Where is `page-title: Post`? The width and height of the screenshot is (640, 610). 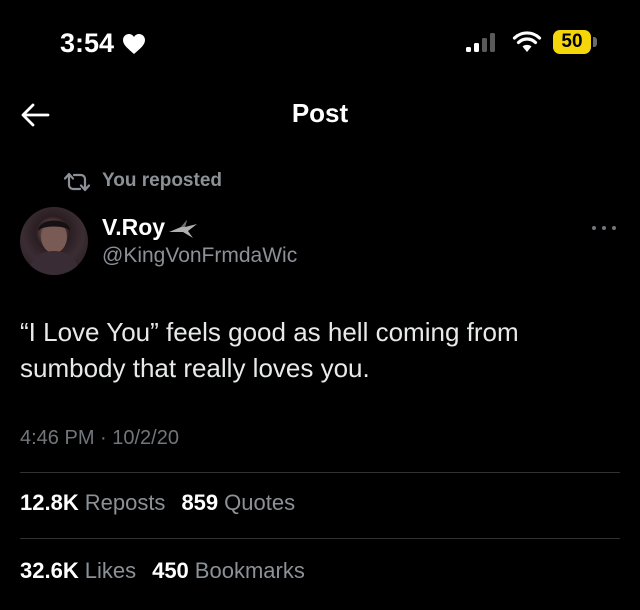
page-title: Post is located at coordinates (320, 113).